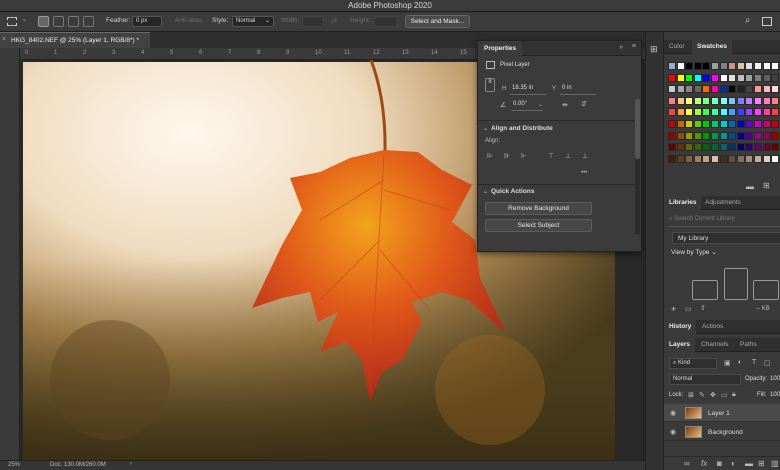 The height and width of the screenshot is (470, 780). What do you see at coordinates (24, 19) in the screenshot?
I see `tool-preset-chevron-icon: ⌄` at bounding box center [24, 19].